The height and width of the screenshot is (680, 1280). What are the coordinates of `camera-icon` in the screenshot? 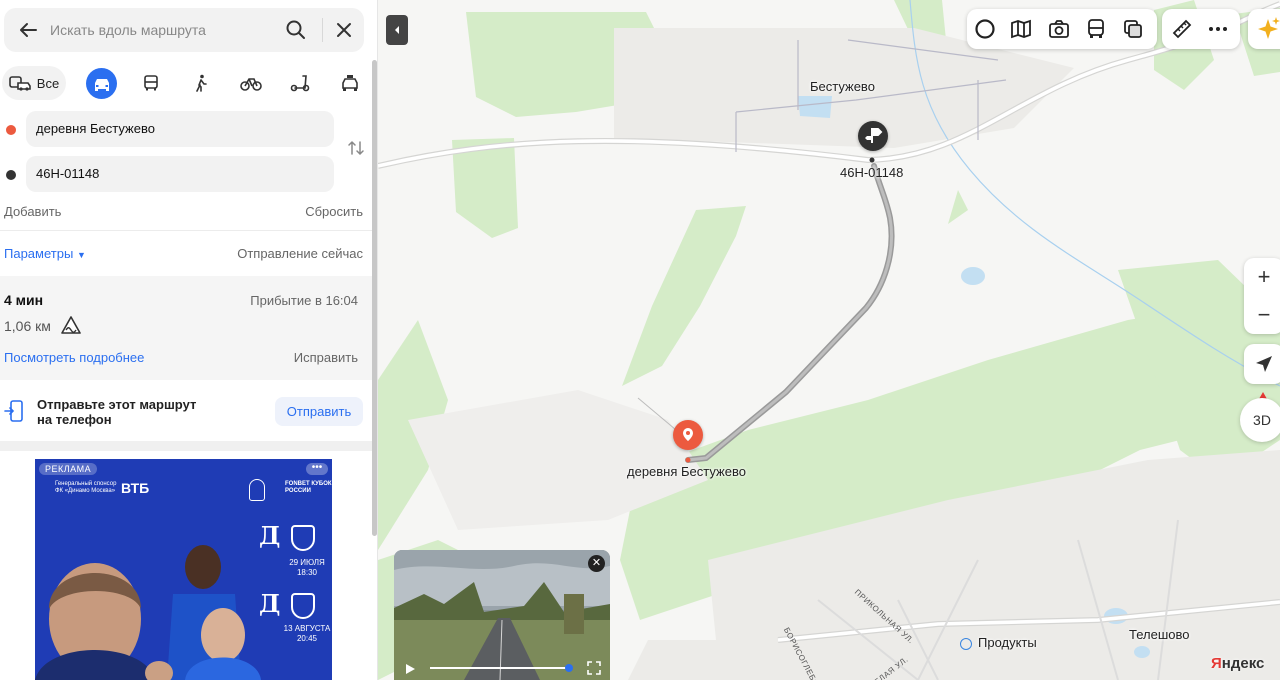 It's located at (1059, 29).